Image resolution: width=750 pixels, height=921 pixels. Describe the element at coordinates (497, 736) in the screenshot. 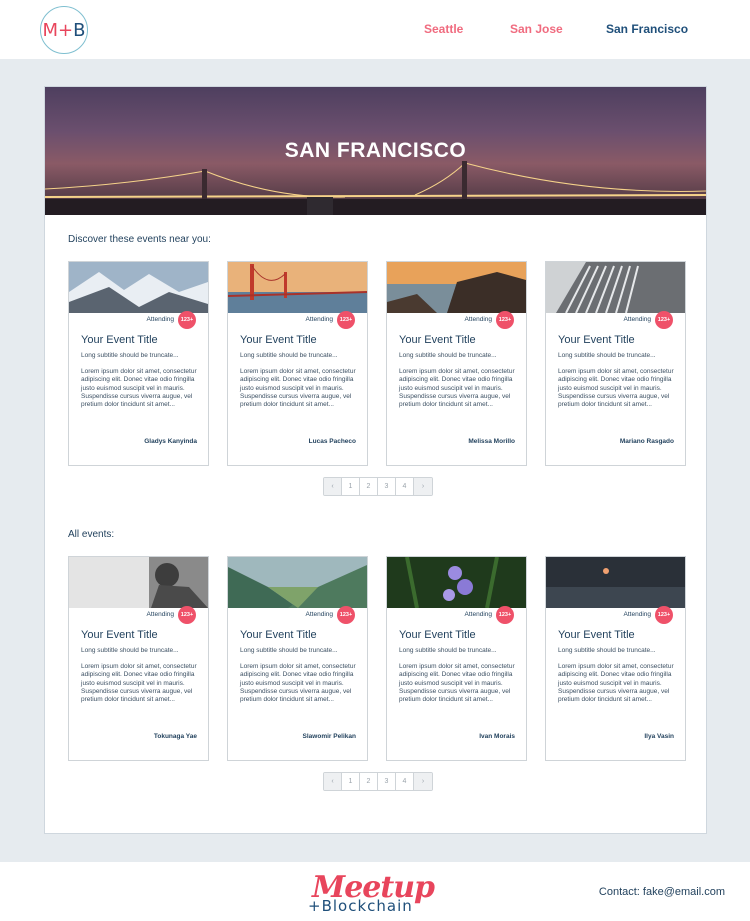

I see `event-author: Ivan Morais` at that location.